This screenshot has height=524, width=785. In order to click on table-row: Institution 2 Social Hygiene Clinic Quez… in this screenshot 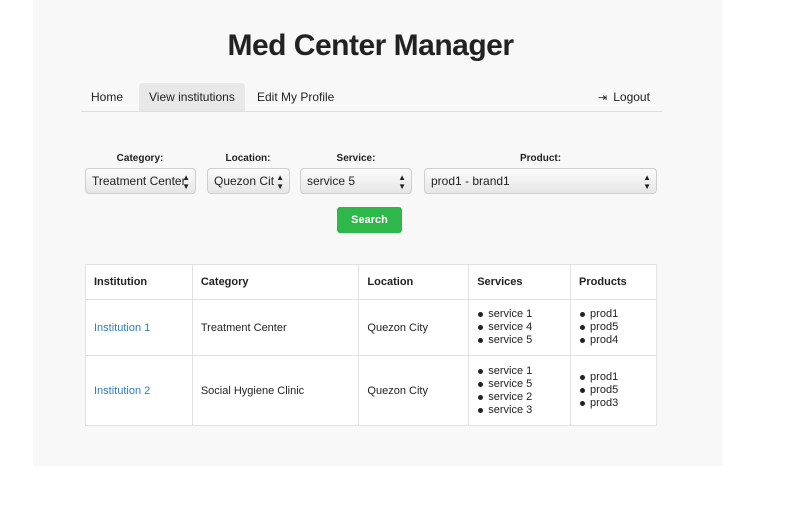, I will do `click(371, 390)`.